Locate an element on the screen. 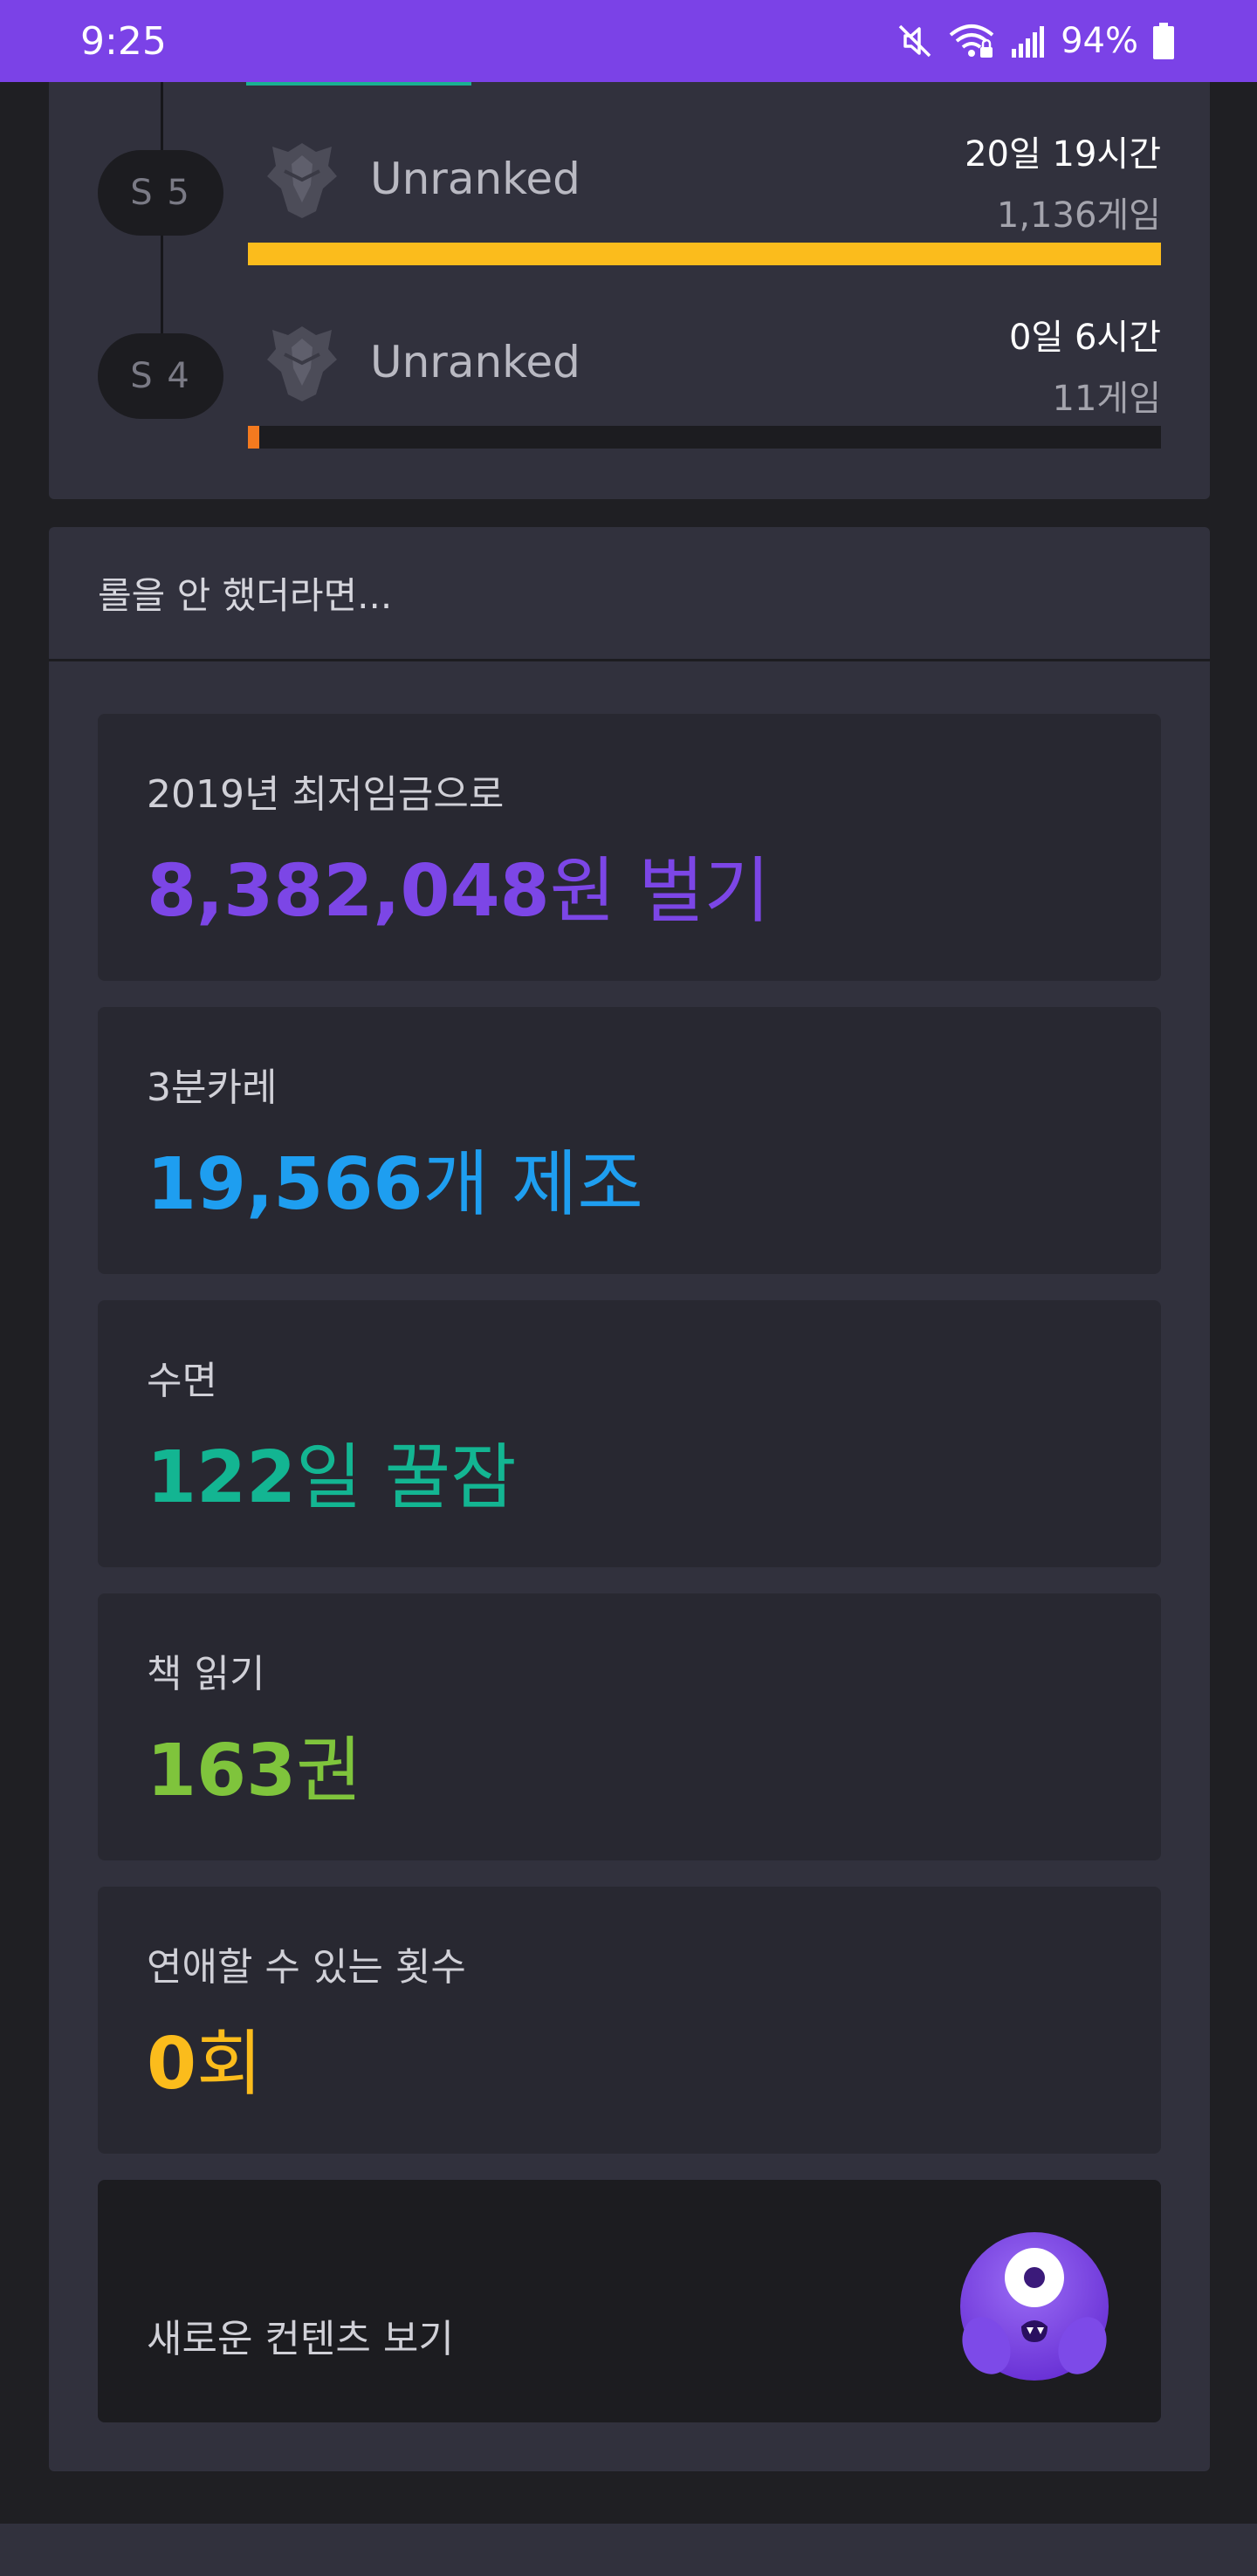  stat-value: 8,382,048원 벌기 is located at coordinates (458, 884).